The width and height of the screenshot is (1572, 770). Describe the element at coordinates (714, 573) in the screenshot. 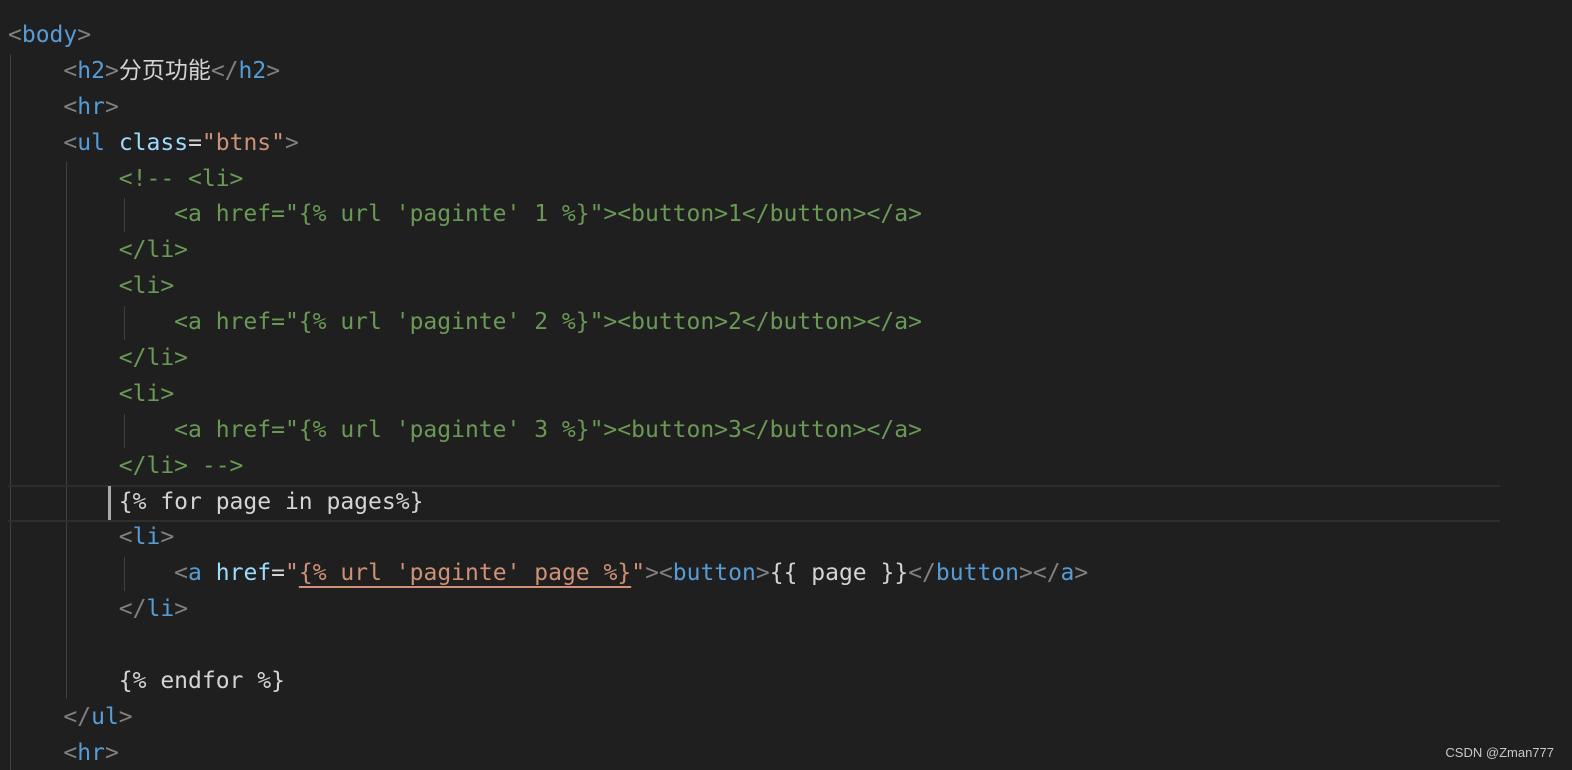

I see `code-token: button` at that location.